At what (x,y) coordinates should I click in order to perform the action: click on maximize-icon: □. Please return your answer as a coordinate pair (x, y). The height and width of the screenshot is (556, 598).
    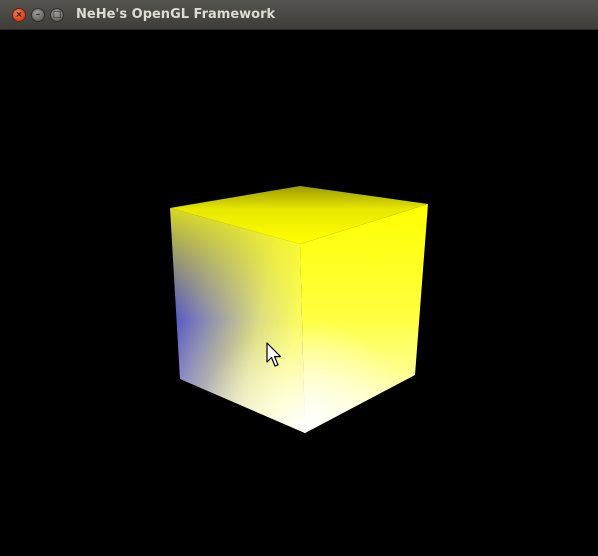
    Looking at the image, I should click on (57, 14).